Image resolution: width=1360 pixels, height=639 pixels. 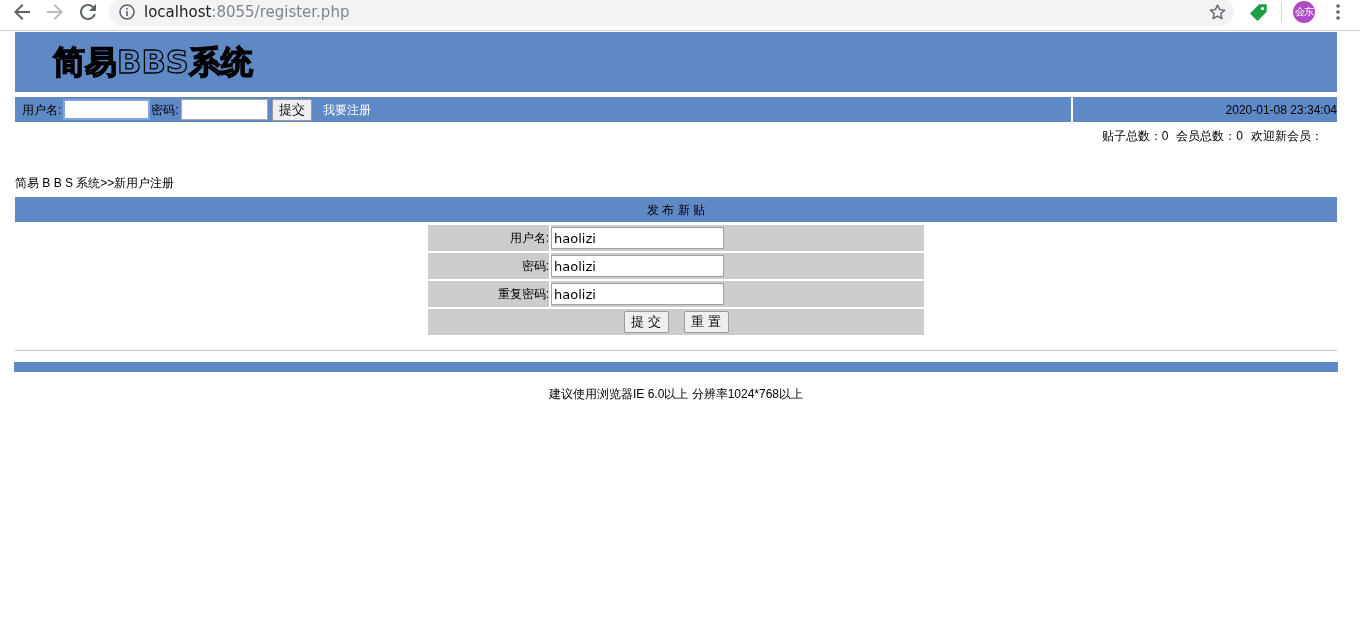 I want to click on password-label: 密码:, so click(x=165, y=109).